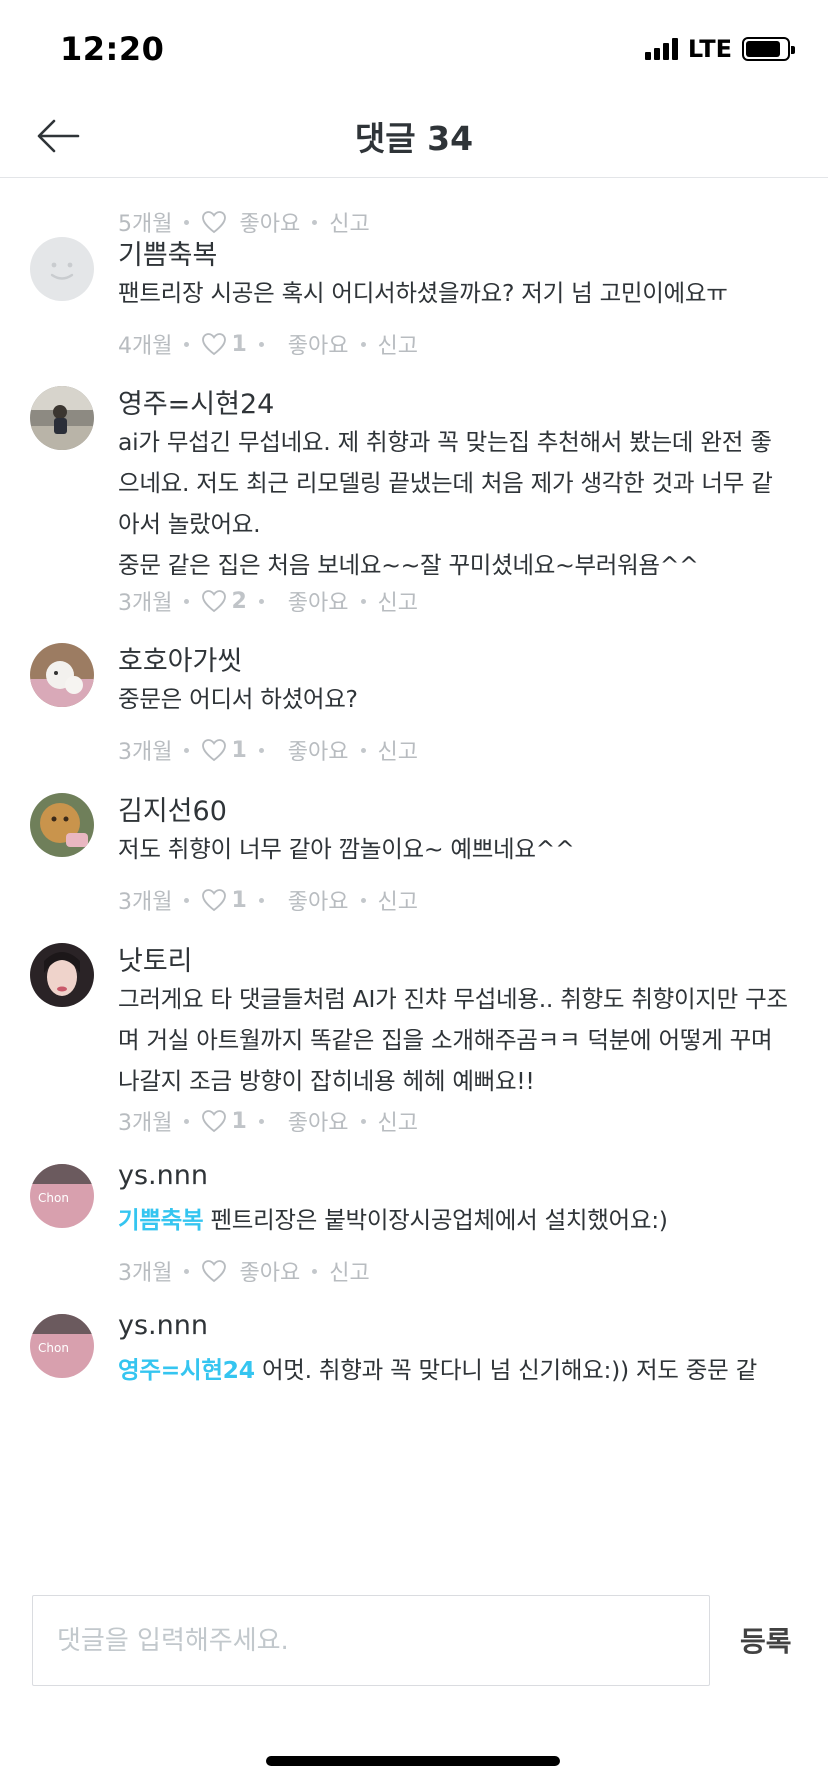  I want to click on comment-meta: 4개월 1 좋아요 신고, so click(268, 344).